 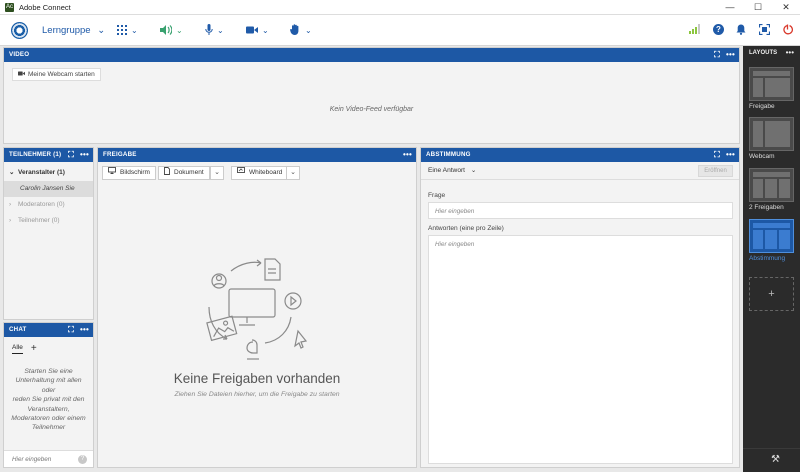 I want to click on layout-thumbnail-webcam, so click(x=771, y=134).